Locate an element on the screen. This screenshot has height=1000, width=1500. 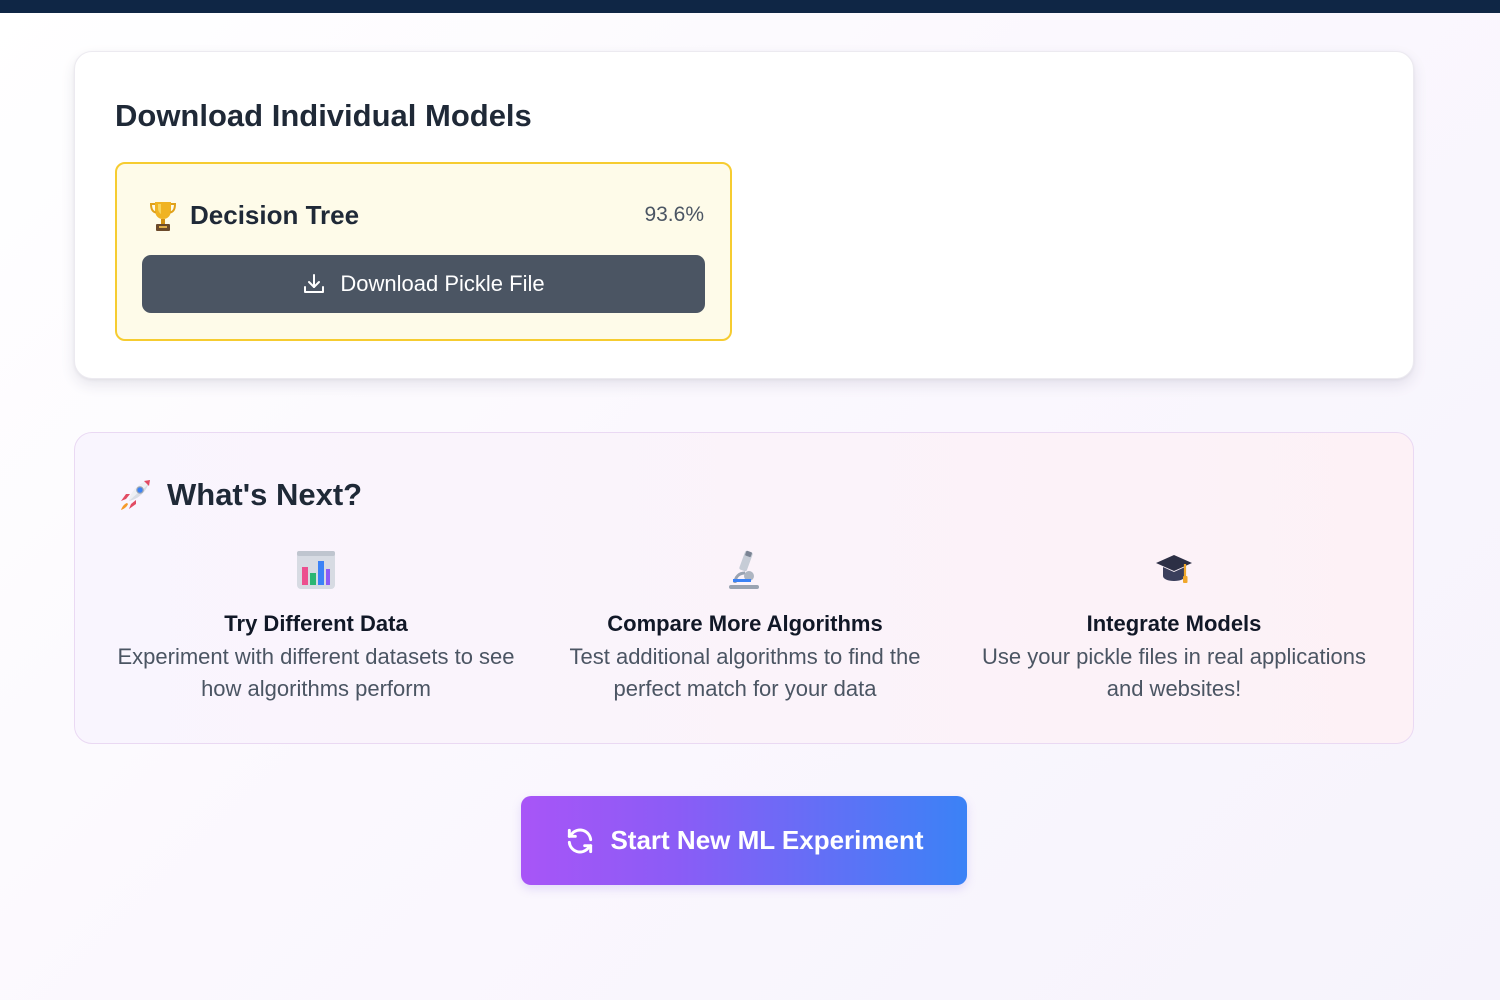
trophy-icon is located at coordinates (163, 216).